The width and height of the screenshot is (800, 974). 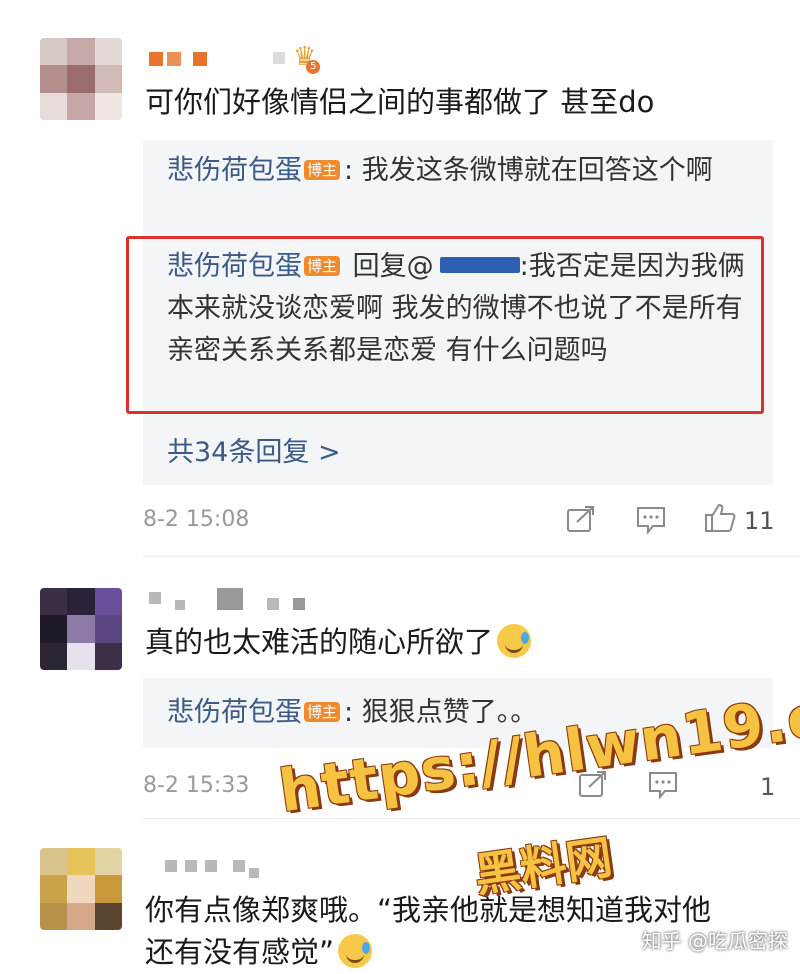 What do you see at coordinates (196, 519) in the screenshot?
I see `timestamp: 8-2 15:08` at bounding box center [196, 519].